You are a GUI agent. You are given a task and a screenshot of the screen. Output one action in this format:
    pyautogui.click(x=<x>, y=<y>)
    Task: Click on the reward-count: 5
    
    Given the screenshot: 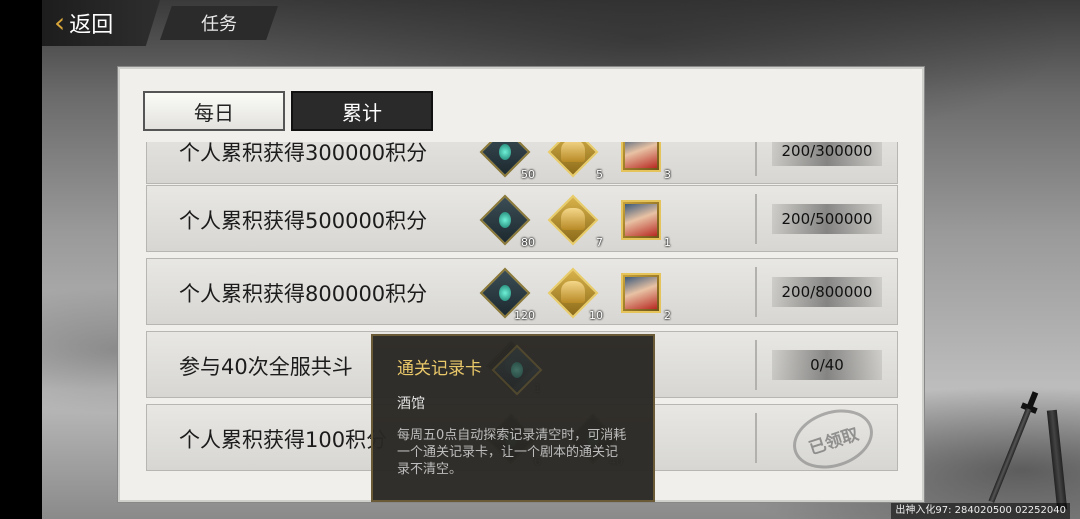 What is the action you would take?
    pyautogui.click(x=599, y=174)
    